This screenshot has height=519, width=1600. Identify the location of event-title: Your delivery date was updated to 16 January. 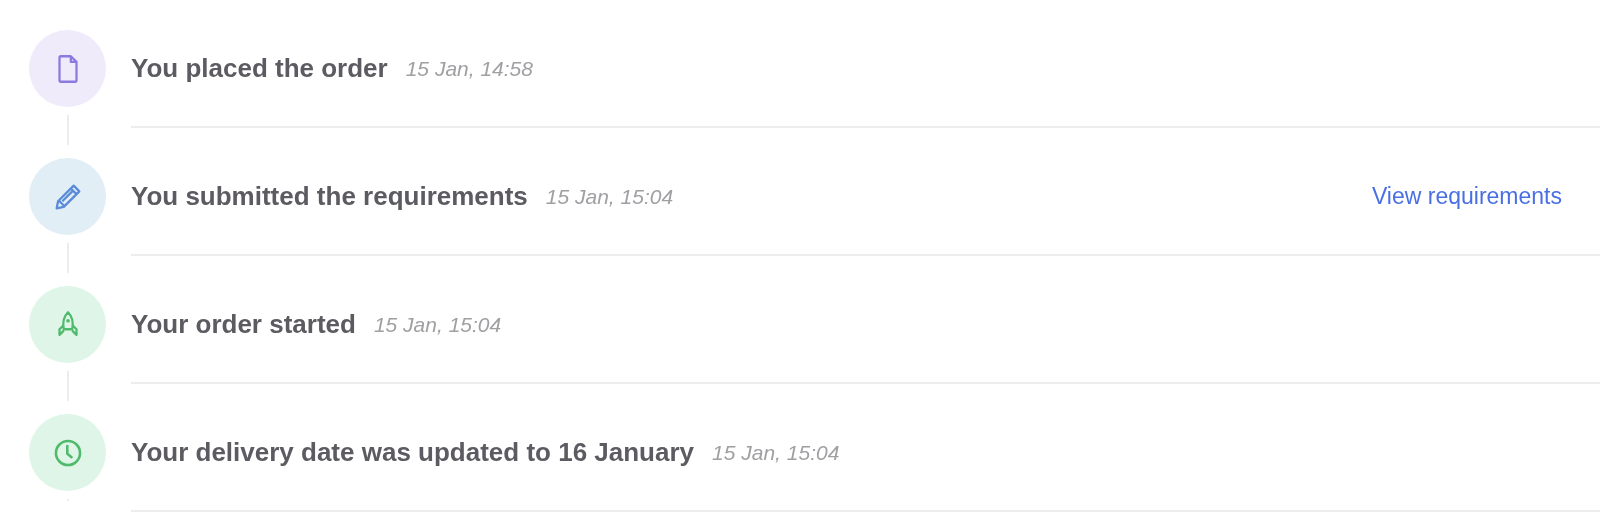
(413, 452).